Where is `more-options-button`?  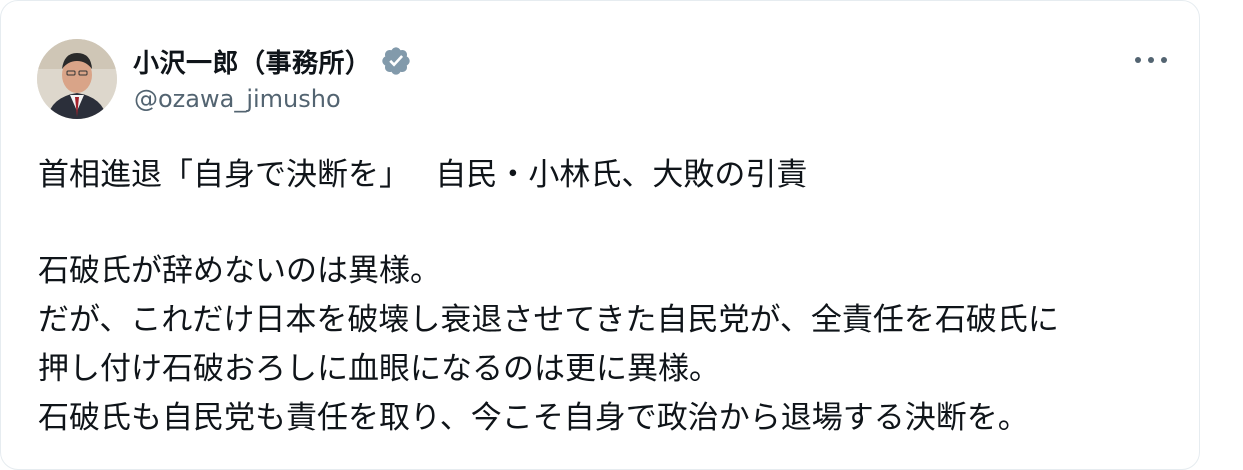 more-options-button is located at coordinates (1151, 60).